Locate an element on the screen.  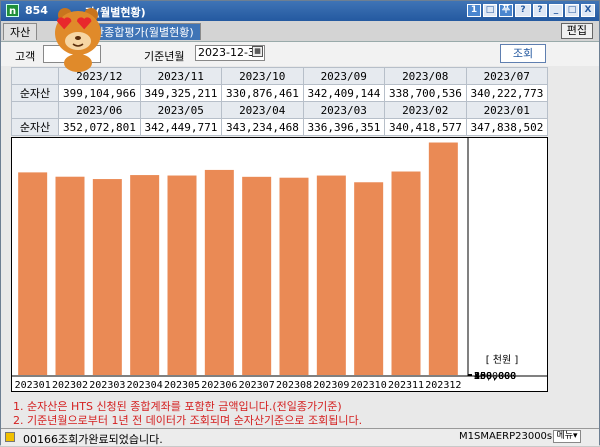
close-button: X is located at coordinates (588, 10).